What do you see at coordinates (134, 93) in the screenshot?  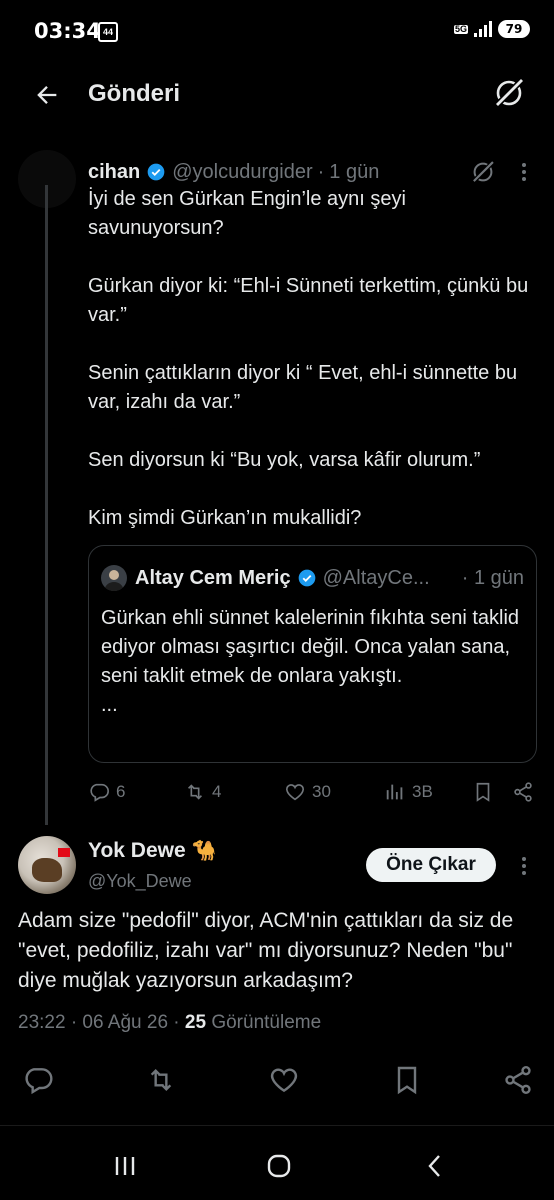 I see `page-title: Gönderi` at bounding box center [134, 93].